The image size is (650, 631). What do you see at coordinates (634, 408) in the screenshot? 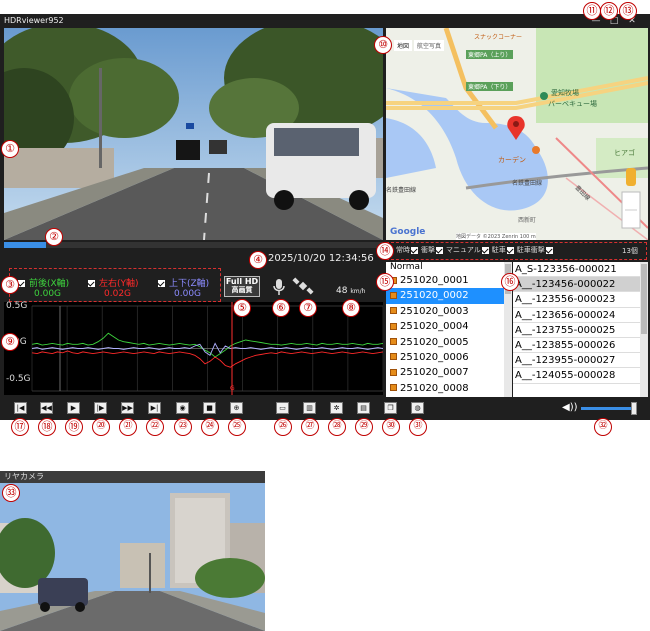
I see `volume-thumb` at bounding box center [634, 408].